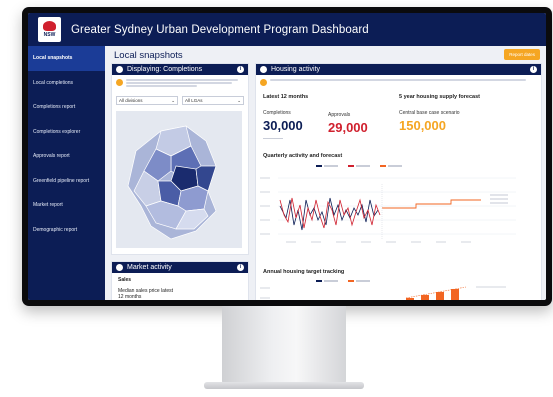 The image size is (553, 397). Describe the element at coordinates (146, 294) in the screenshot. I see `market-item: Median sales price latest 12 months` at that location.